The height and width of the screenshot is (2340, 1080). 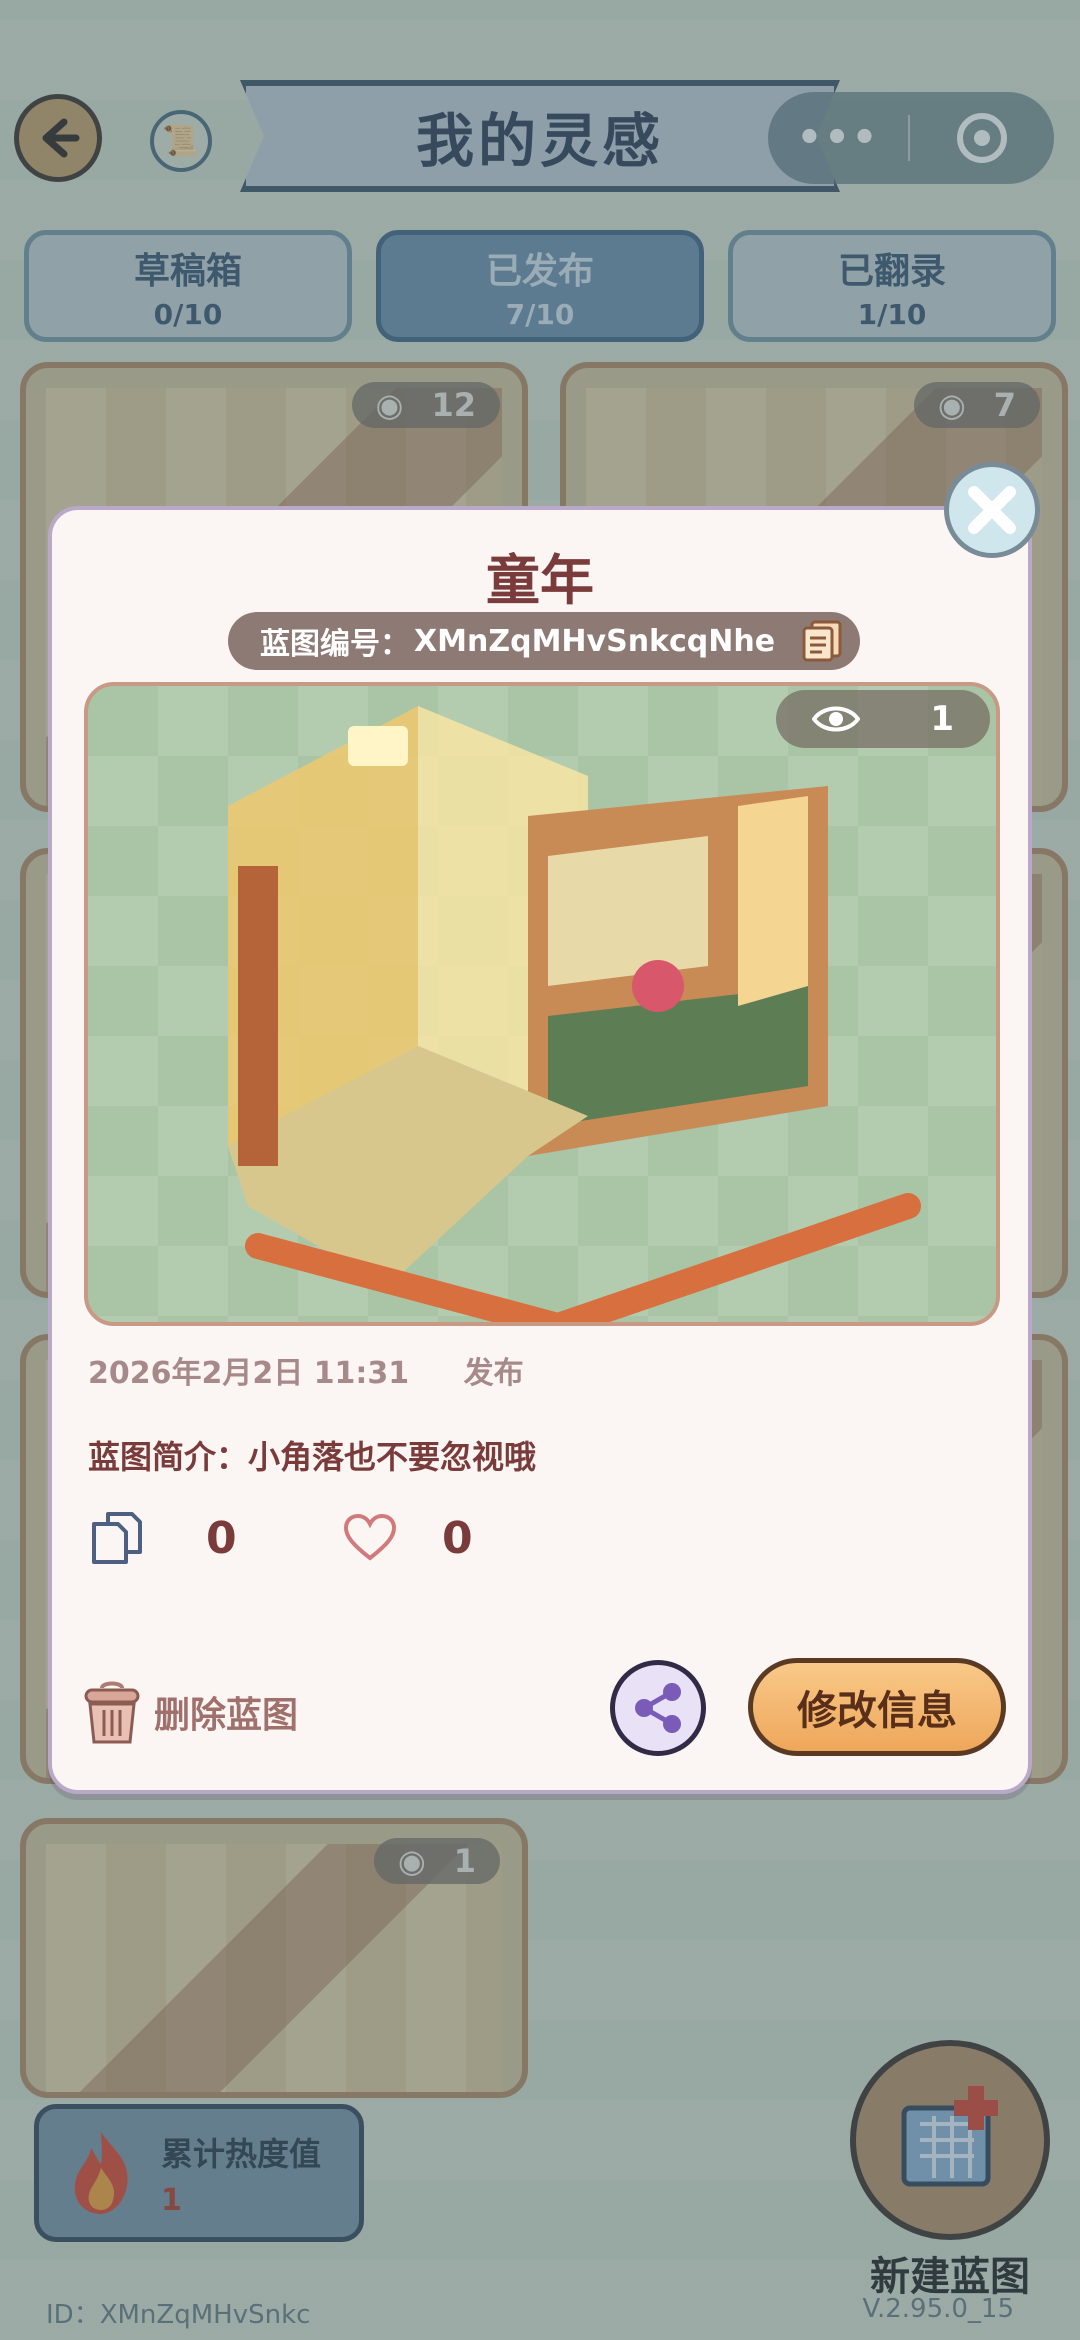 I want to click on trash-icon, so click(x=112, y=1712).